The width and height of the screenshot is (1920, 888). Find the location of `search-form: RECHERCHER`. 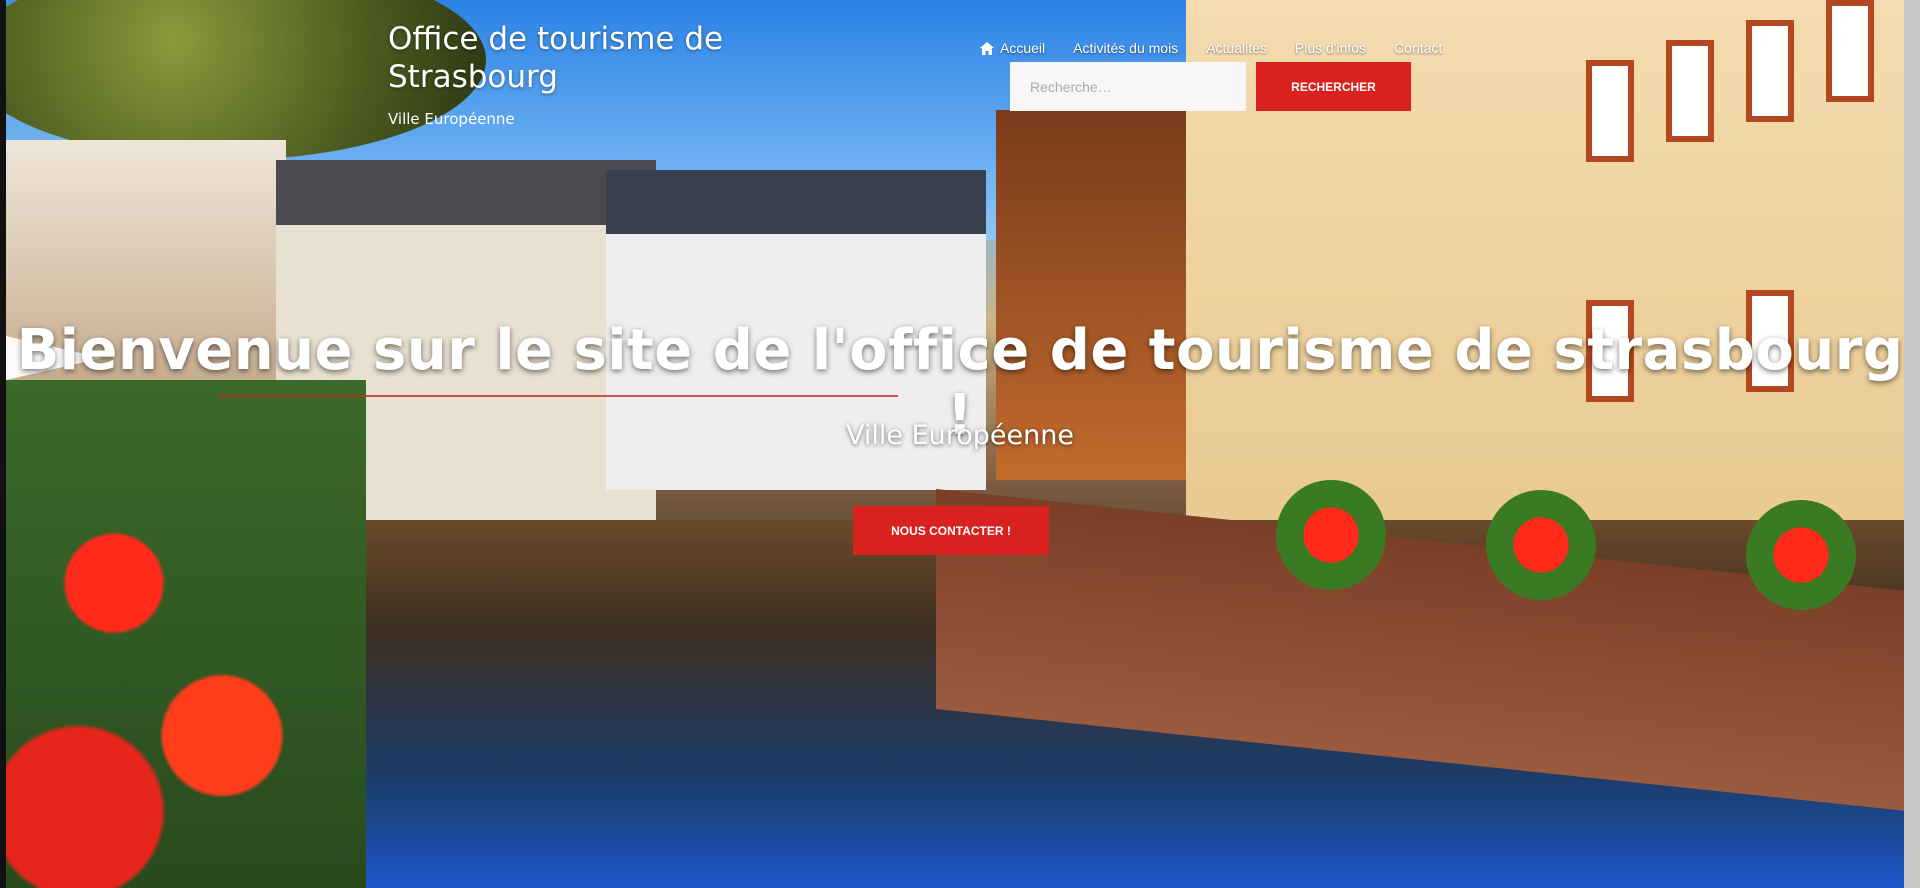

search-form: RECHERCHER is located at coordinates (1210, 86).